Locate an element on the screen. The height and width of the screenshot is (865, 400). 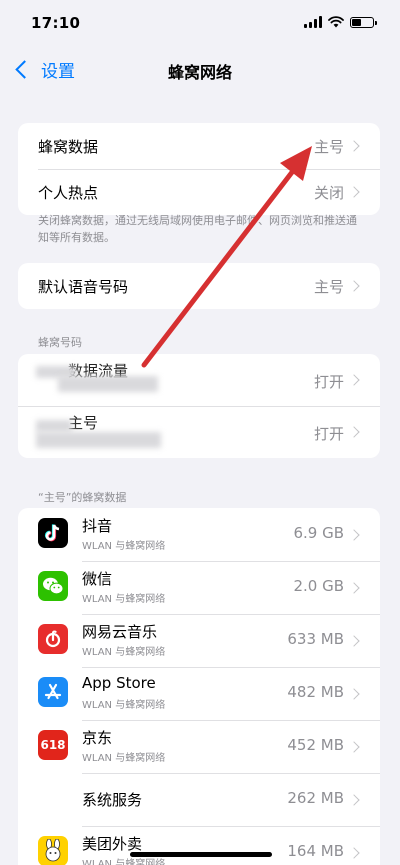
app-row-netease-music: 网易云音乐 WLAN 与蜂窝网络 633 MB is located at coordinates (199, 640).